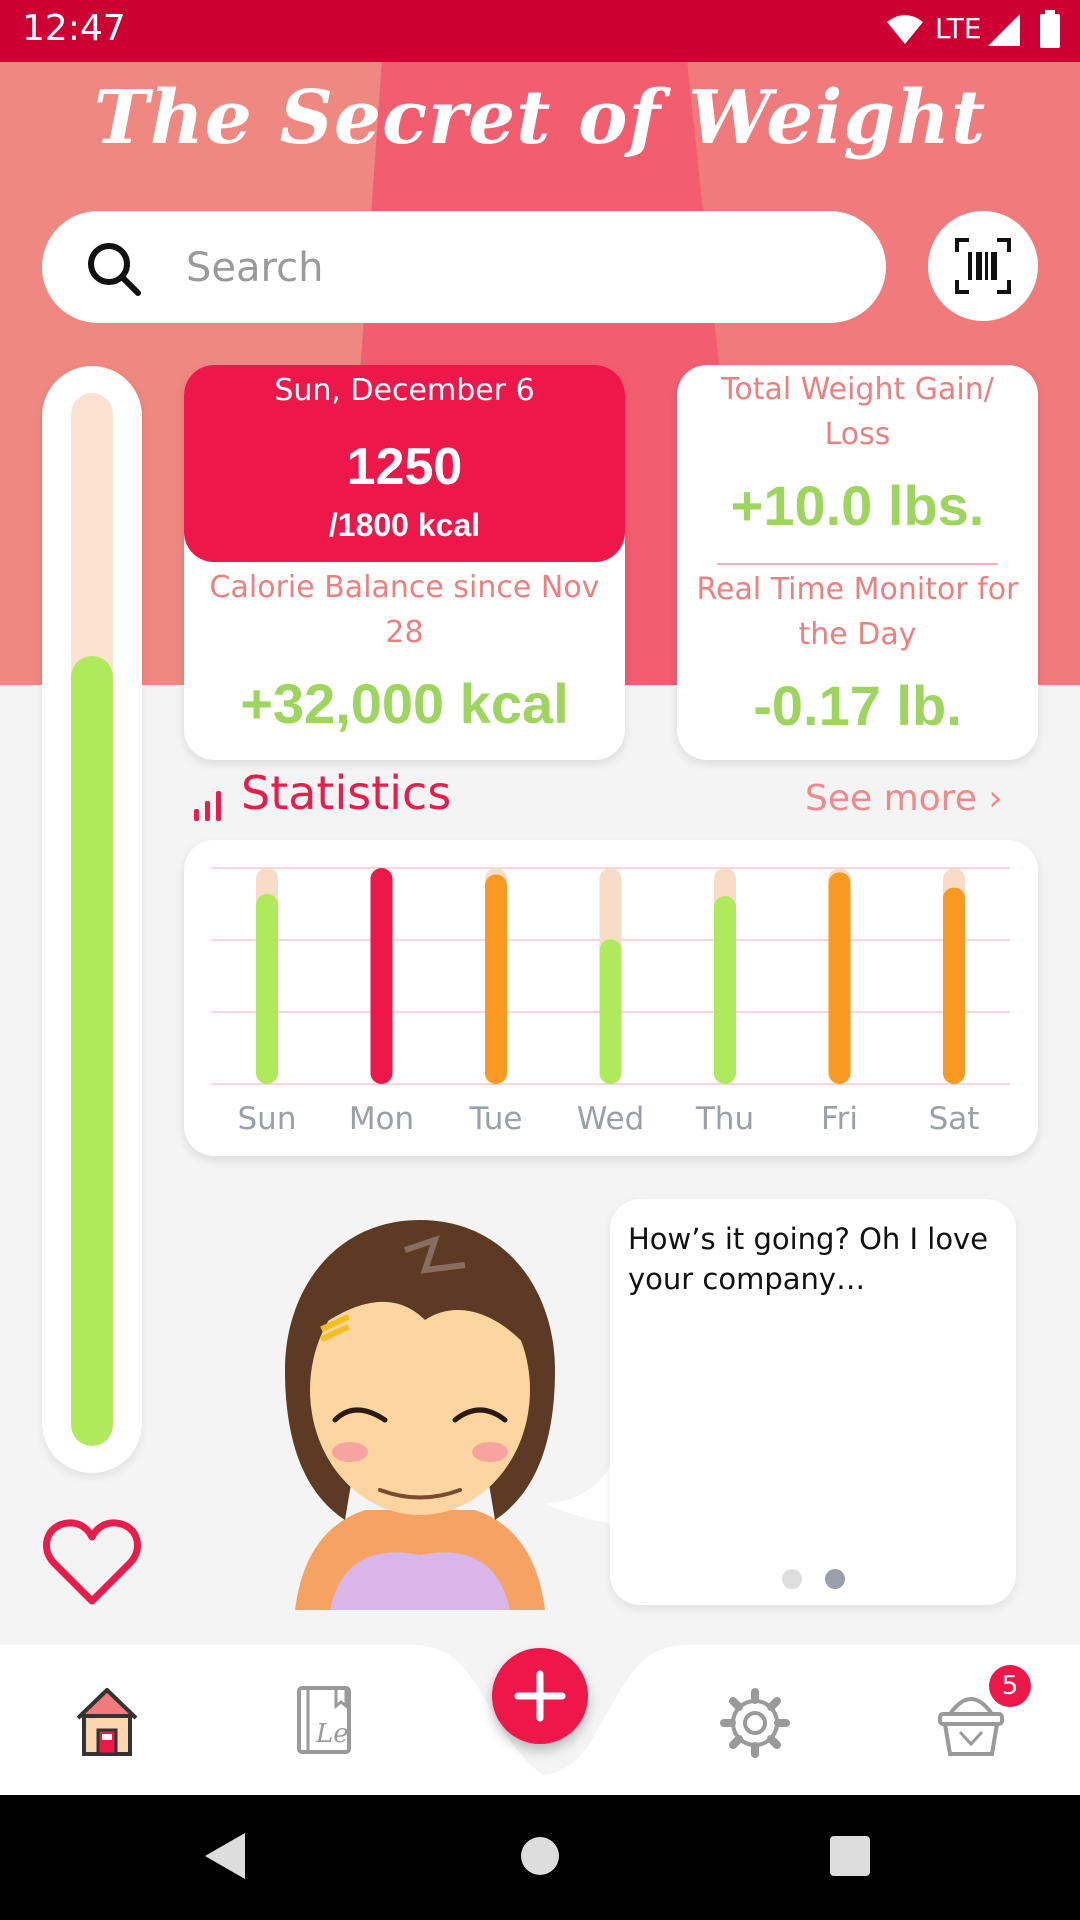 The image size is (1080, 1920). What do you see at coordinates (610, 1011) in the screenshot?
I see `bar-wed` at bounding box center [610, 1011].